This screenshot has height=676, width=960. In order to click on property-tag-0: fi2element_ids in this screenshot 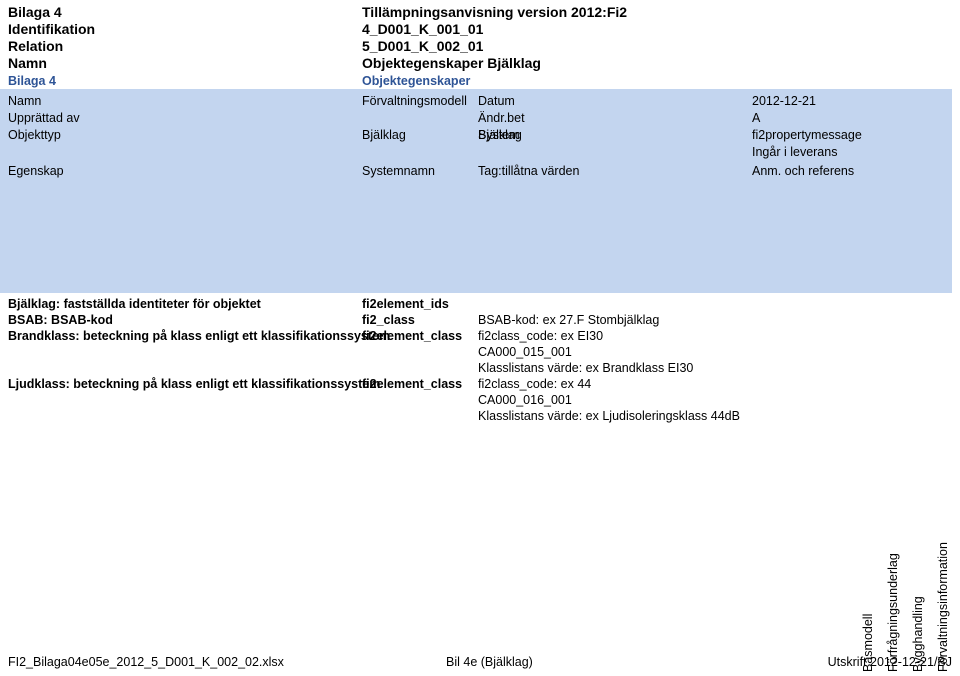, I will do `click(405, 304)`.